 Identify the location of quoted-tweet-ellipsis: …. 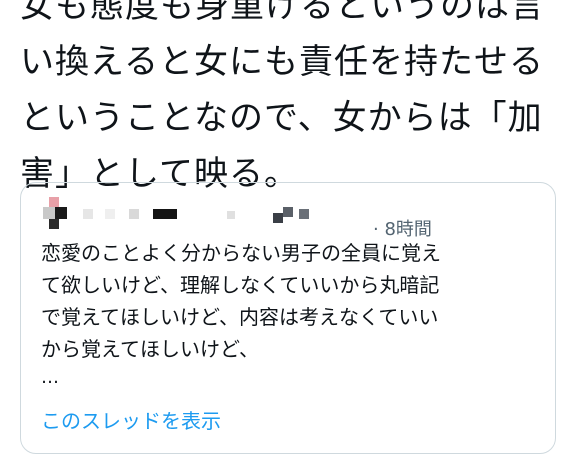
(50, 377).